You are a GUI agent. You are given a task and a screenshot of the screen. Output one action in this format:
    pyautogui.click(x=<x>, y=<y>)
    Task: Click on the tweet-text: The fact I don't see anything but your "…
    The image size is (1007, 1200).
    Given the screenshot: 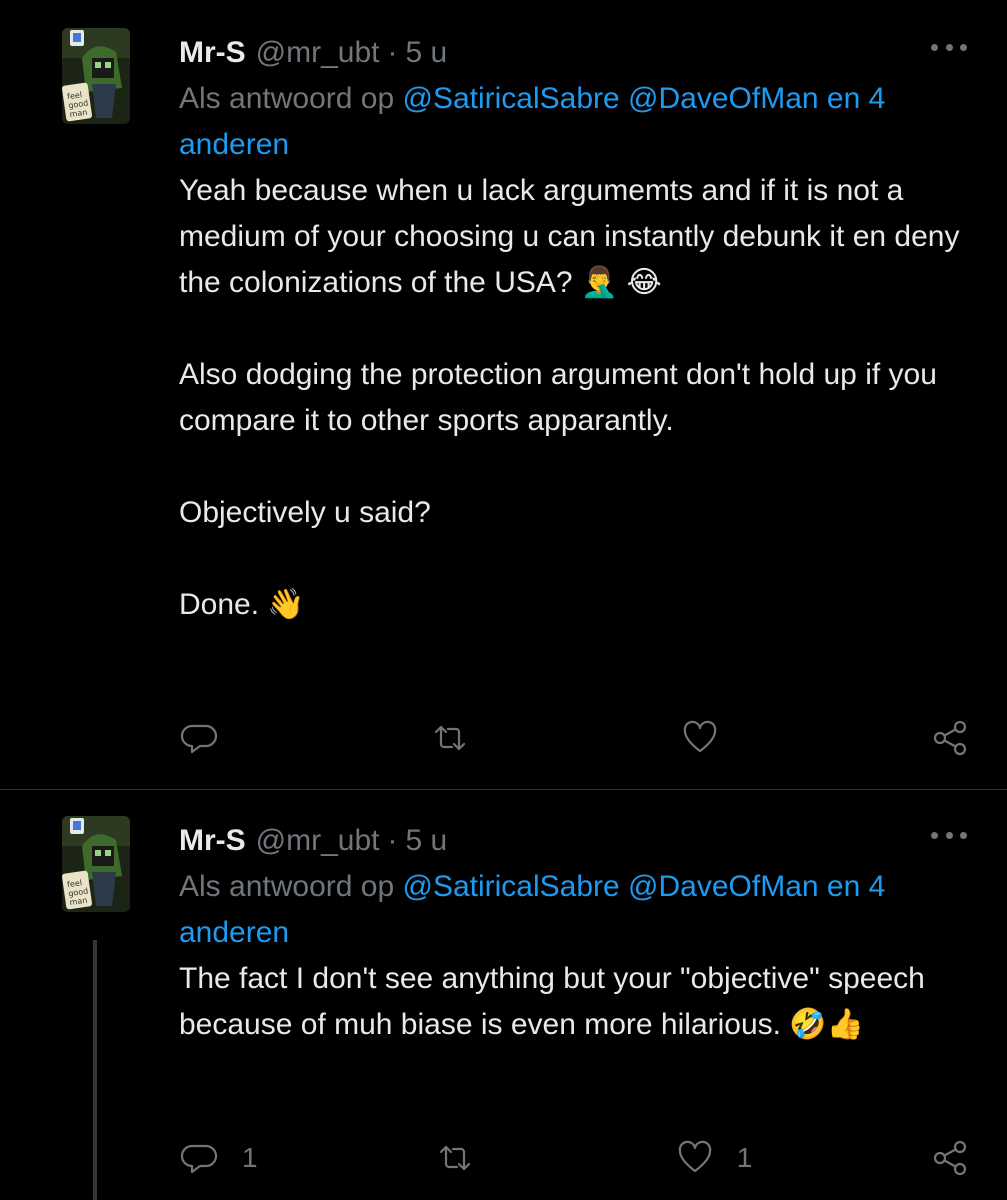 What is the action you would take?
    pyautogui.click(x=573, y=1002)
    